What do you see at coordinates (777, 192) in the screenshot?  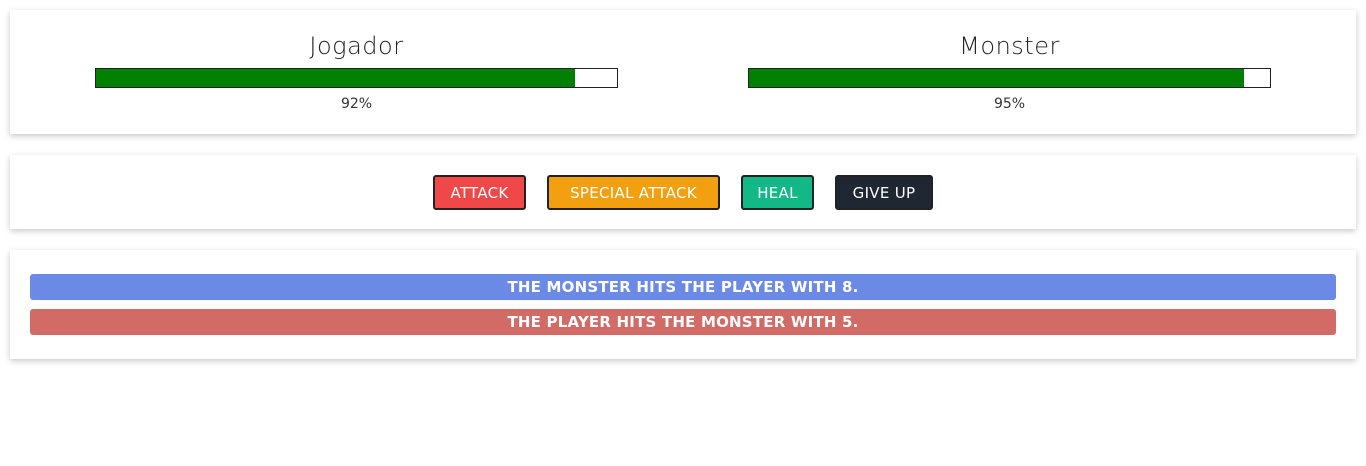 I see `heal-button: HEAL` at bounding box center [777, 192].